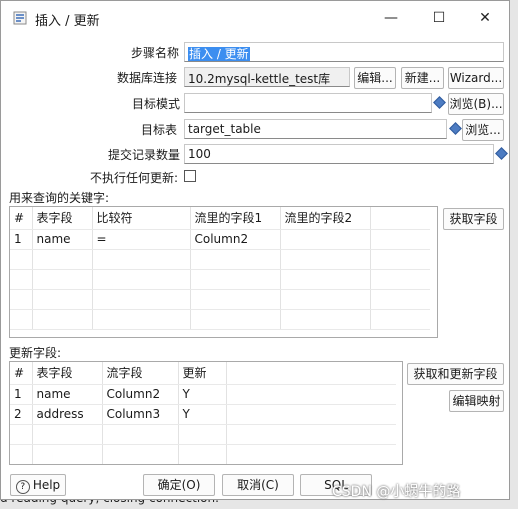 The width and height of the screenshot is (518, 509). What do you see at coordinates (144, 155) in the screenshot?
I see `commit-size-label: 提交记录数量` at bounding box center [144, 155].